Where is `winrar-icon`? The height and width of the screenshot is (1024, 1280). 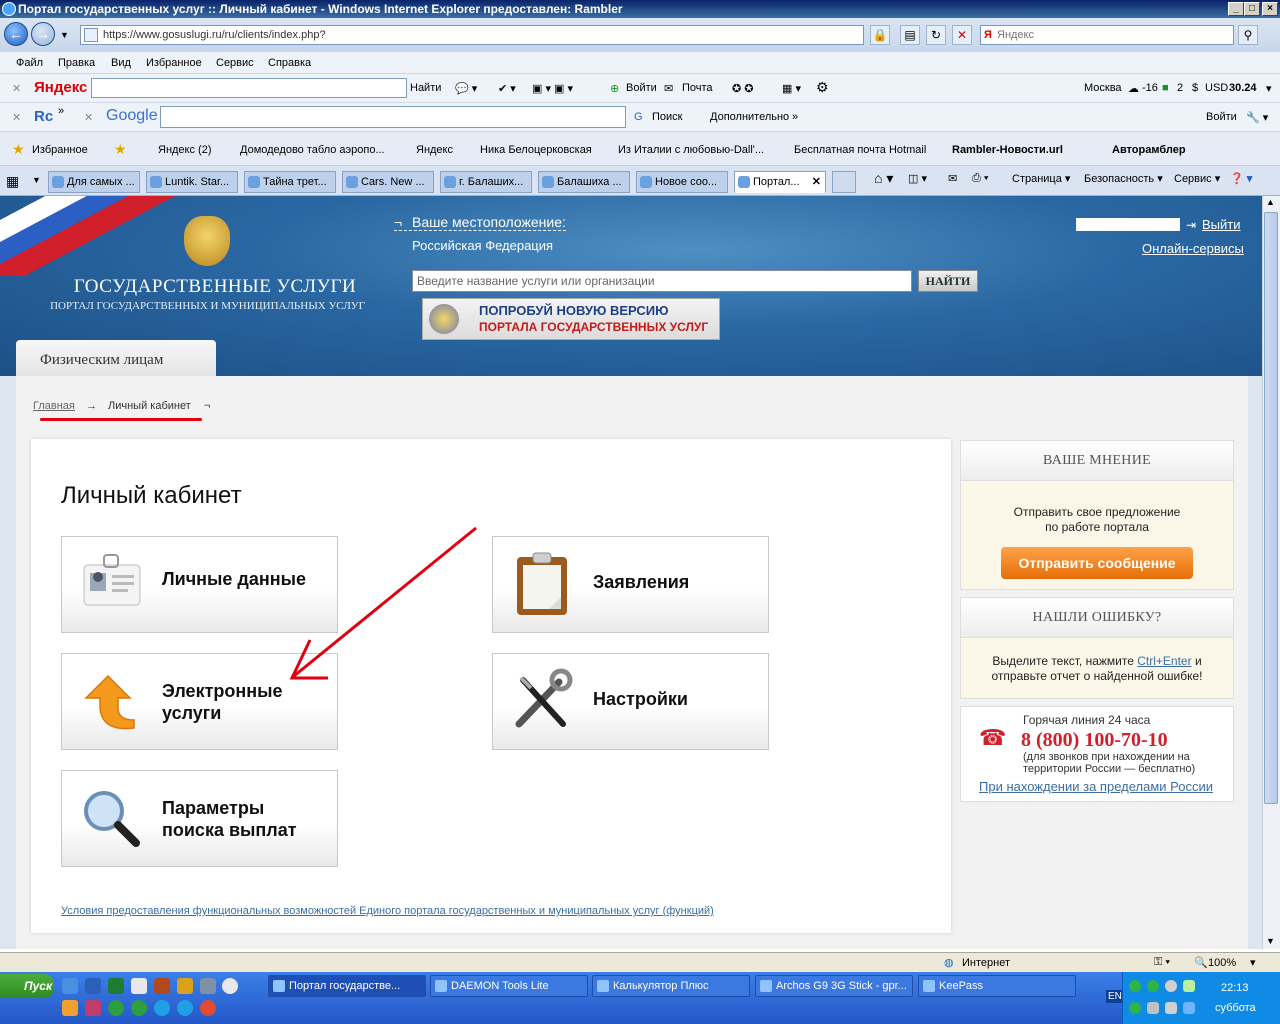
winrar-icon is located at coordinates (162, 986).